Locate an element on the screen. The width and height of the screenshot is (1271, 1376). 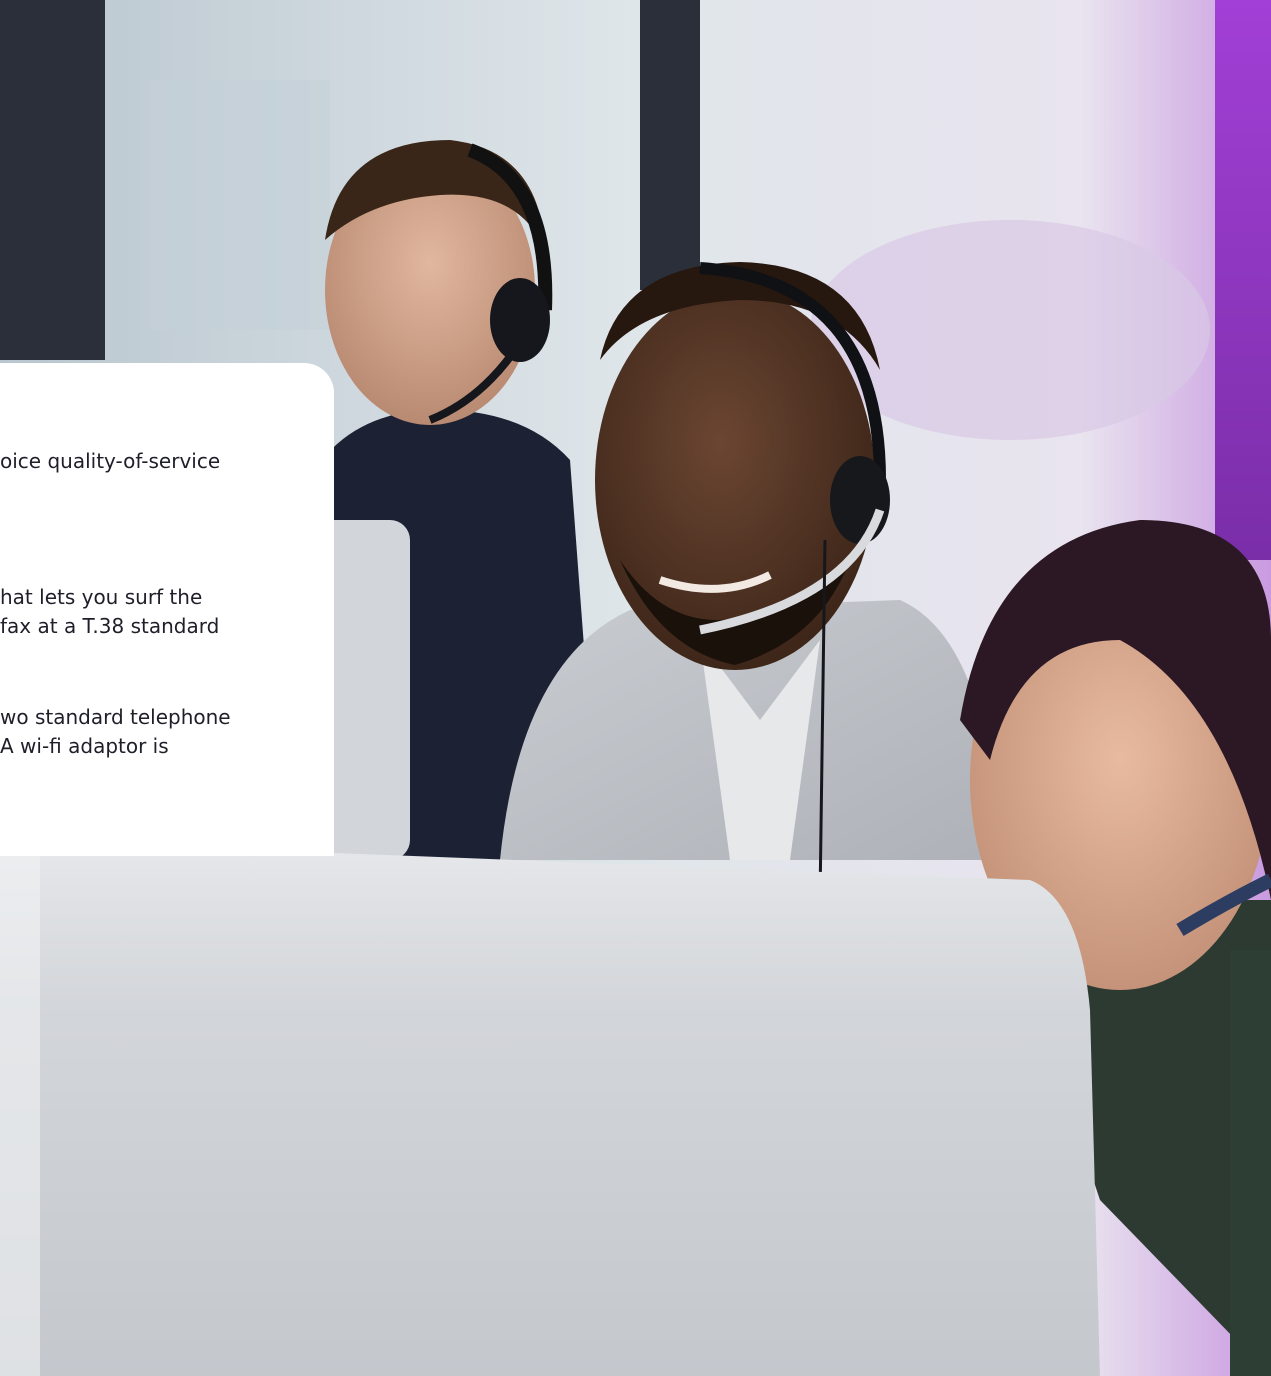
feature-line: oice quality-of-service is located at coordinates (110, 461).